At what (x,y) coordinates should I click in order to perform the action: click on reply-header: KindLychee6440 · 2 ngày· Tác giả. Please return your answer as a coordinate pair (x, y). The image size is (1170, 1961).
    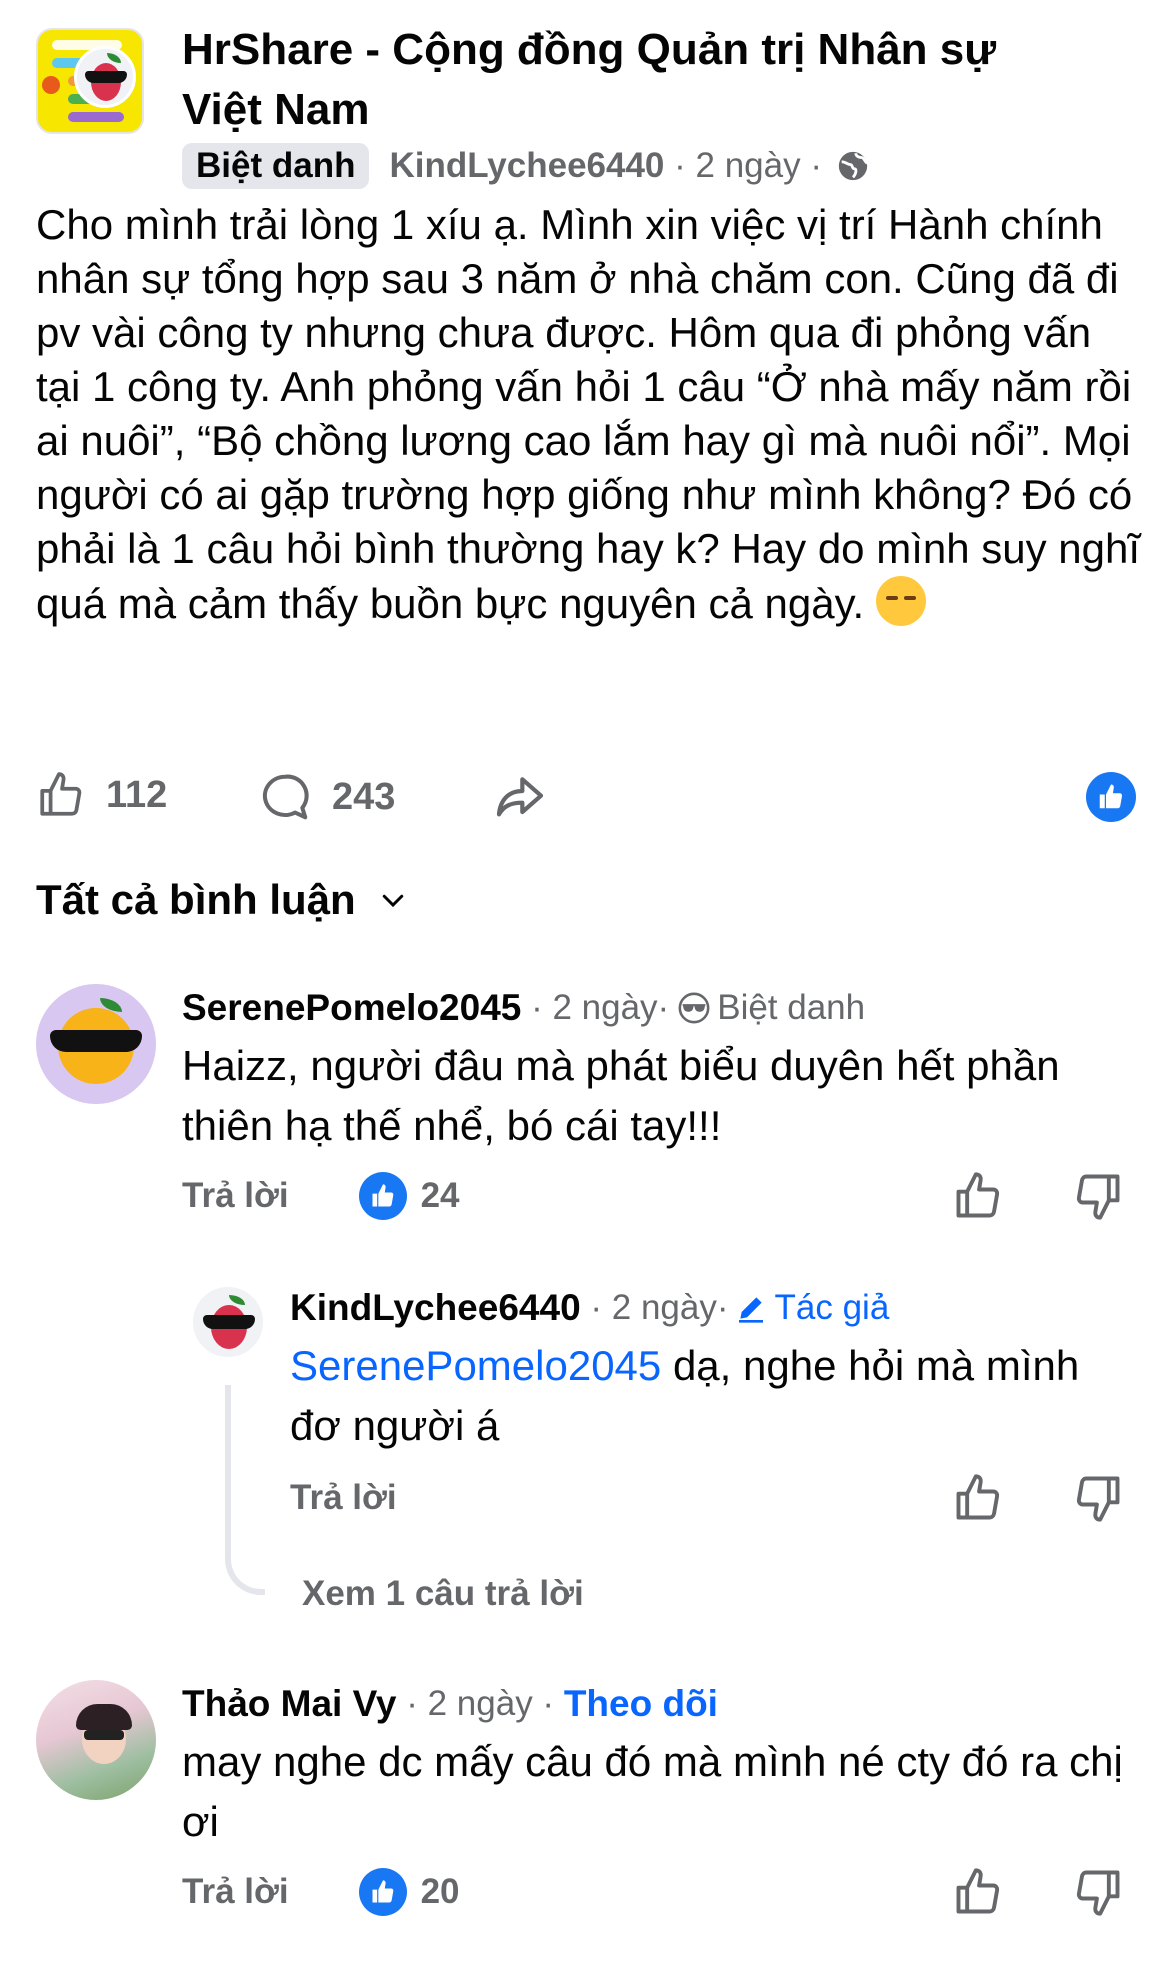
    Looking at the image, I should click on (720, 1308).